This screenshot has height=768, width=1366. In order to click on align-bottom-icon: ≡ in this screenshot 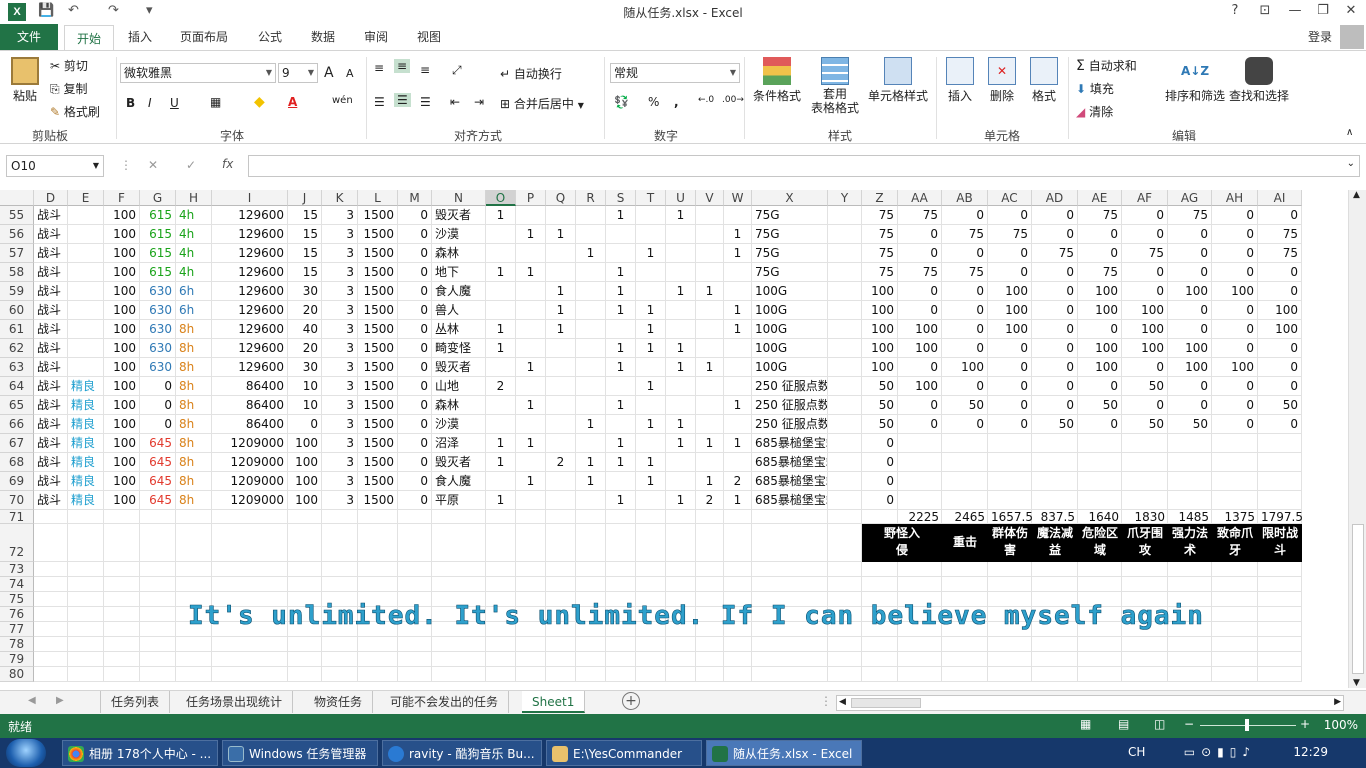, I will do `click(425, 70)`.